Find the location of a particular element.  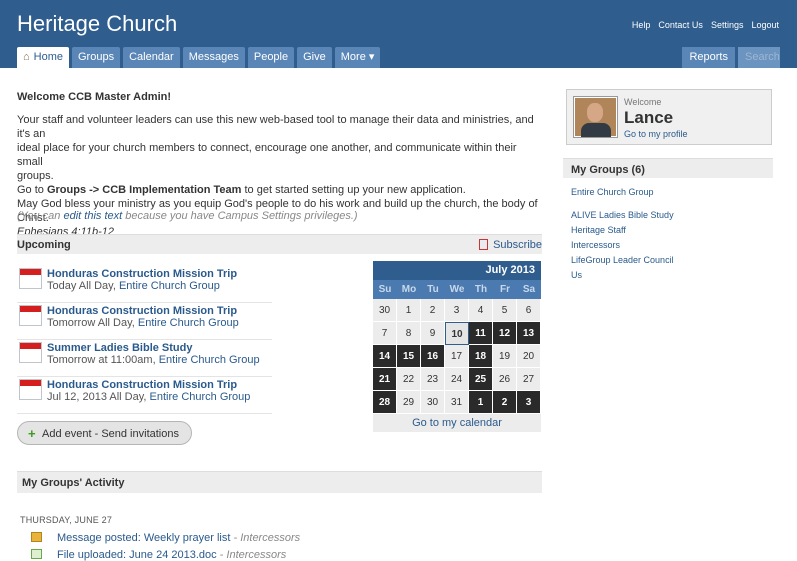

calendar-day: 10 is located at coordinates (457, 333).